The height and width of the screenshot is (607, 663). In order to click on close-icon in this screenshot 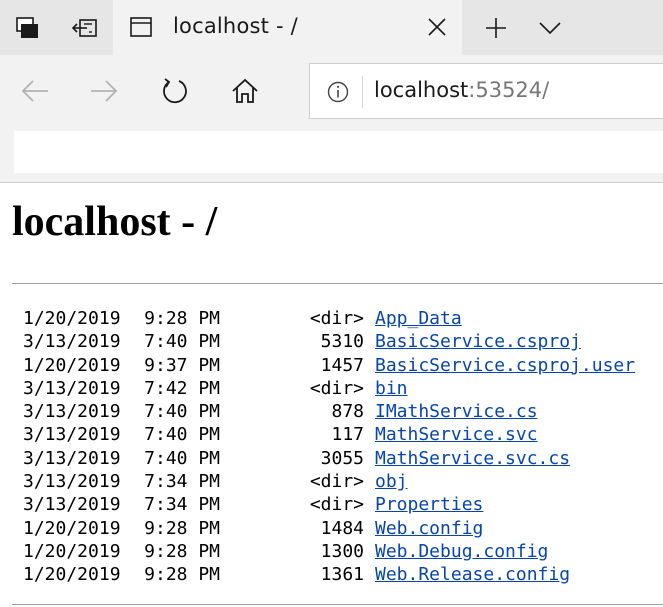, I will do `click(437, 27)`.